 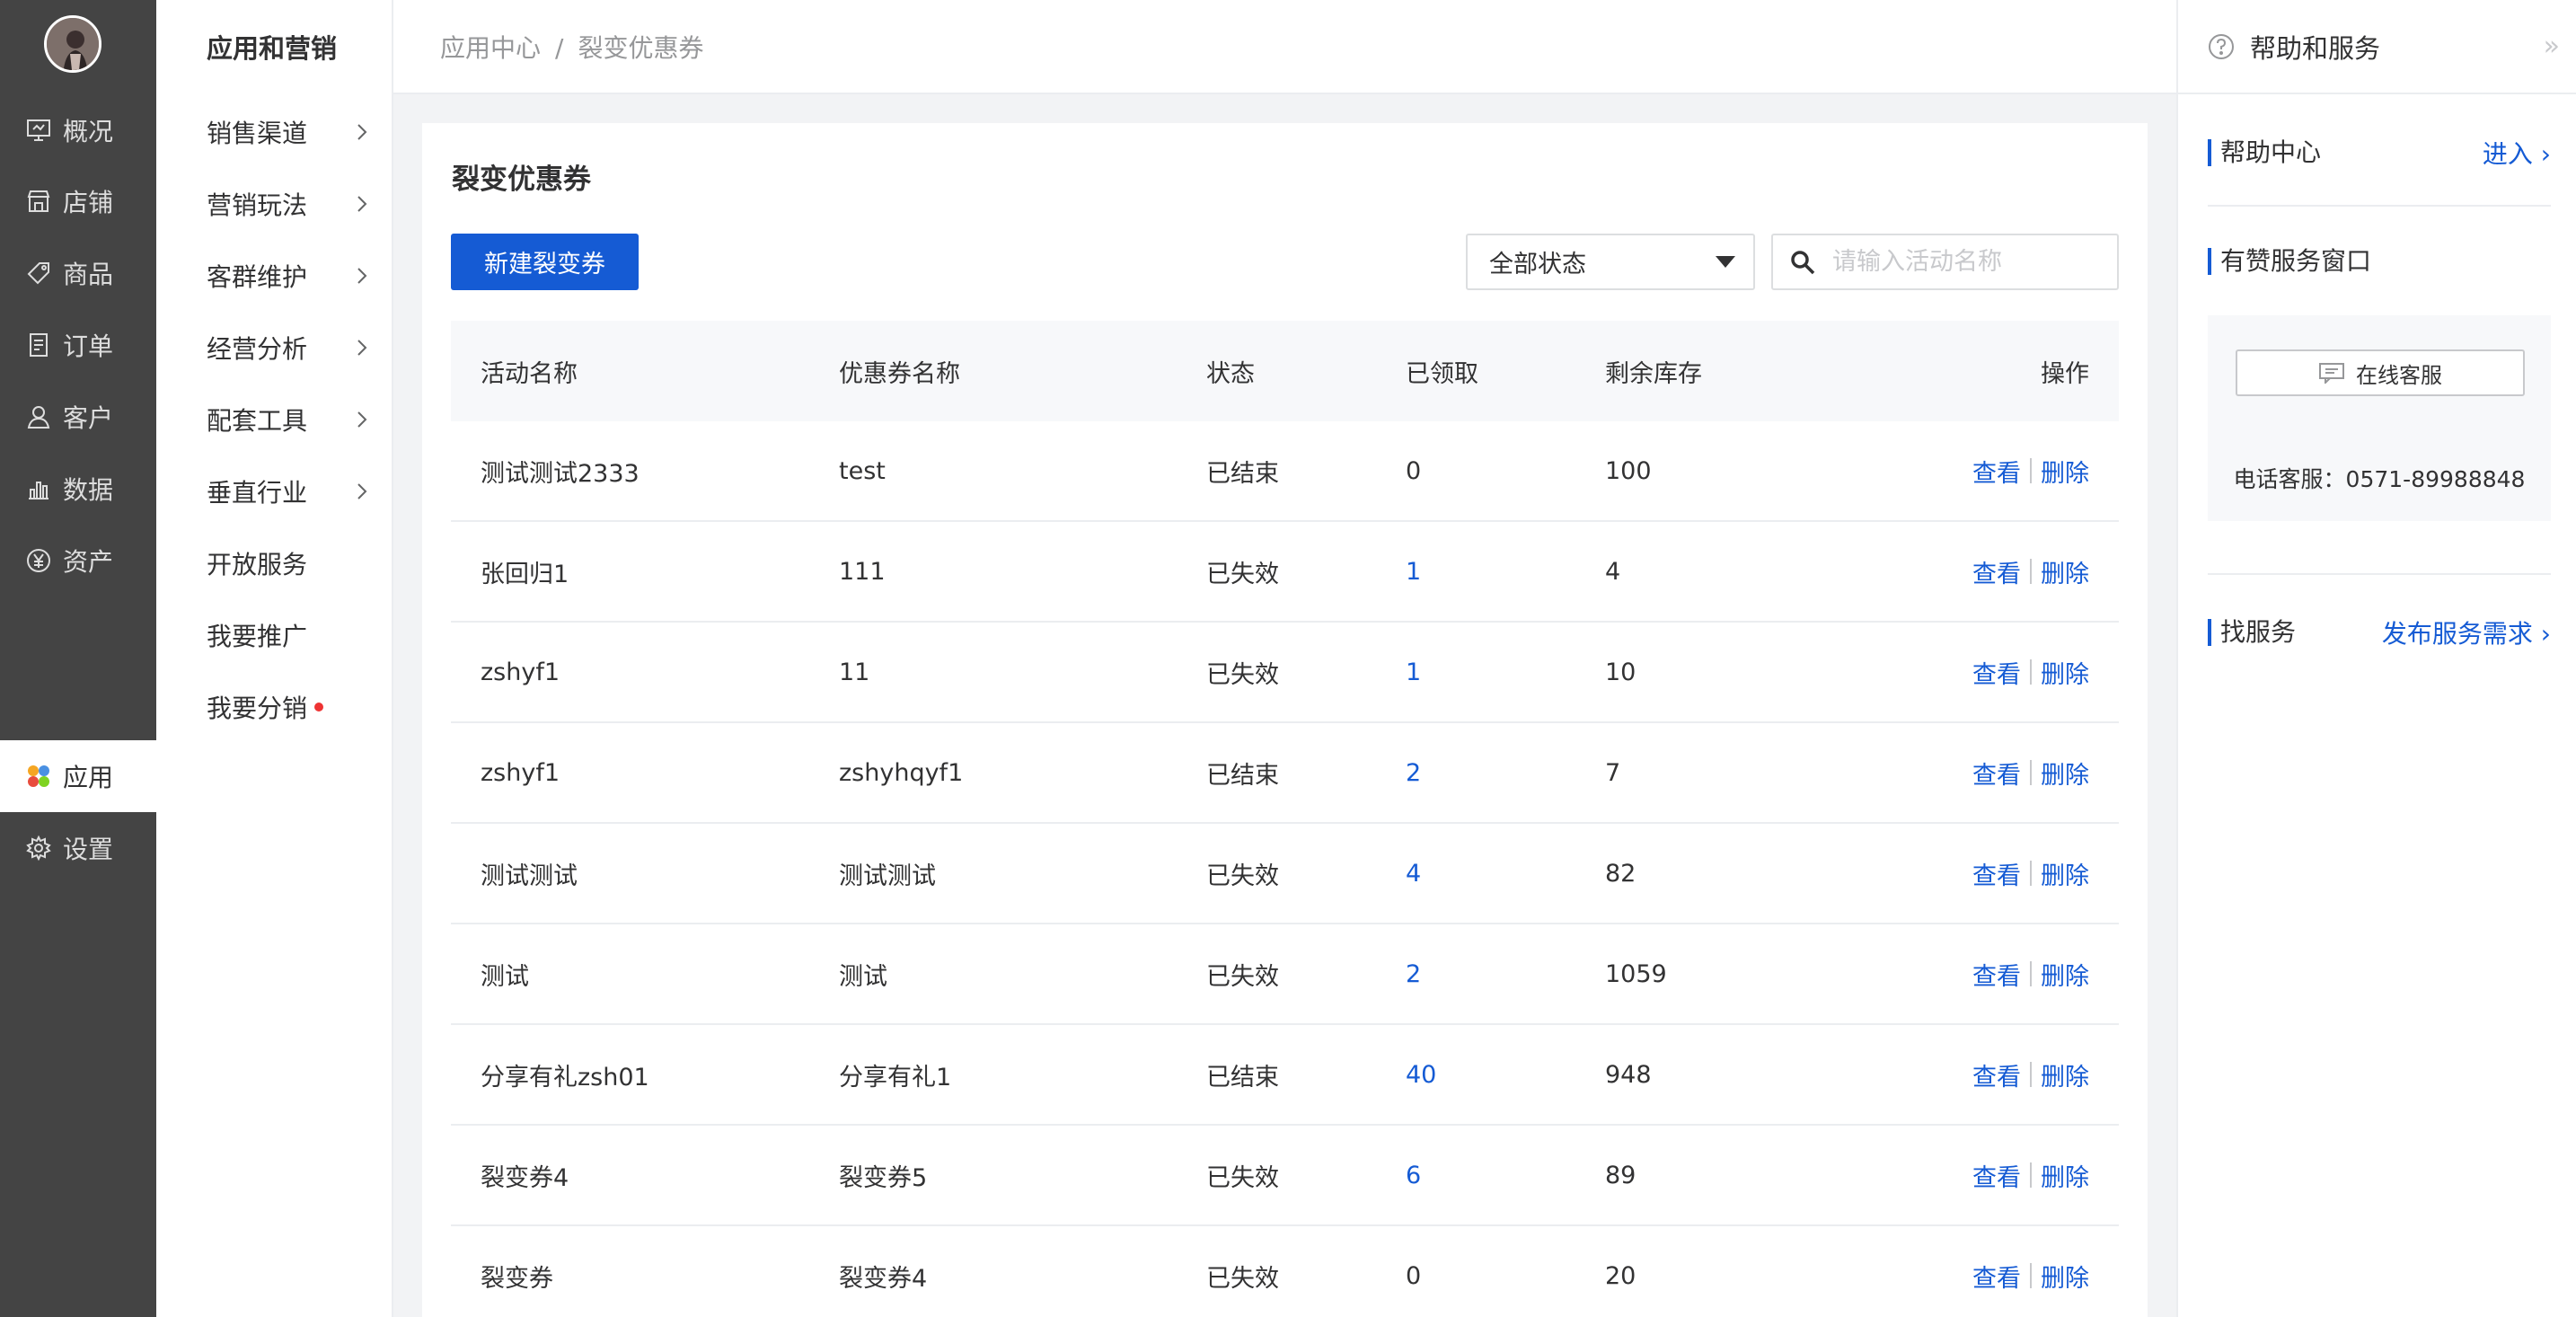 What do you see at coordinates (1636, 974) in the screenshot?
I see `cell-stock: 1059` at bounding box center [1636, 974].